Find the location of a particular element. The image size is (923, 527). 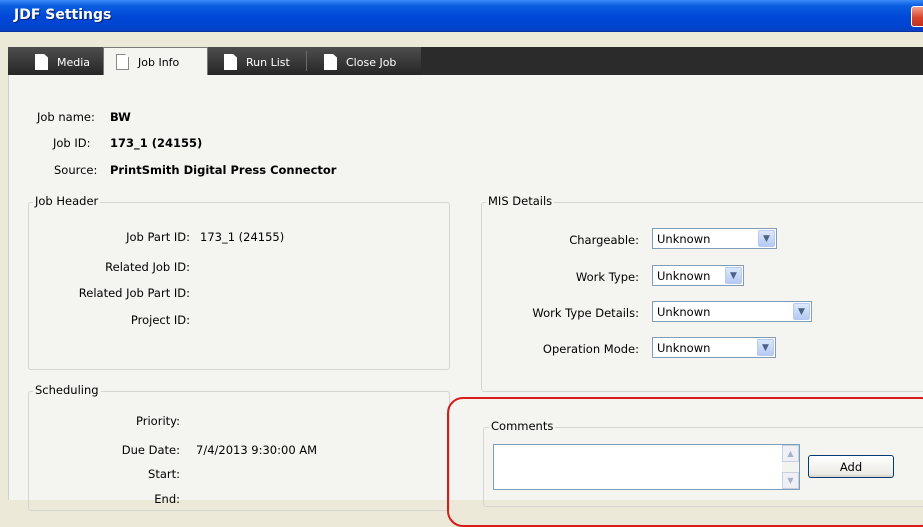

tab-media: Media is located at coordinates (62, 62).